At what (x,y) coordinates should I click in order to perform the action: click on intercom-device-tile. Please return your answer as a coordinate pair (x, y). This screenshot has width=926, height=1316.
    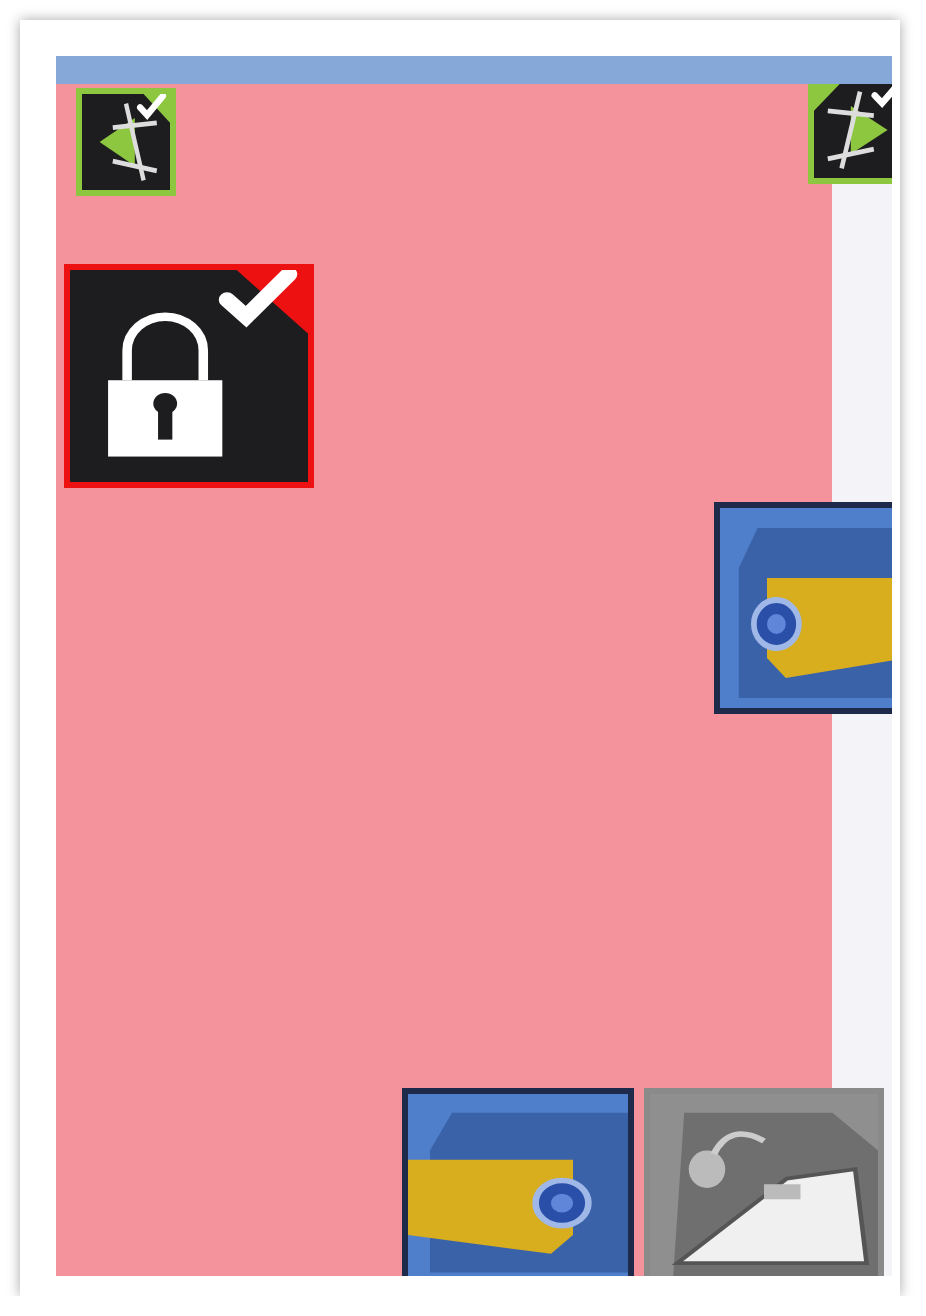
    Looking at the image, I should click on (764, 1182).